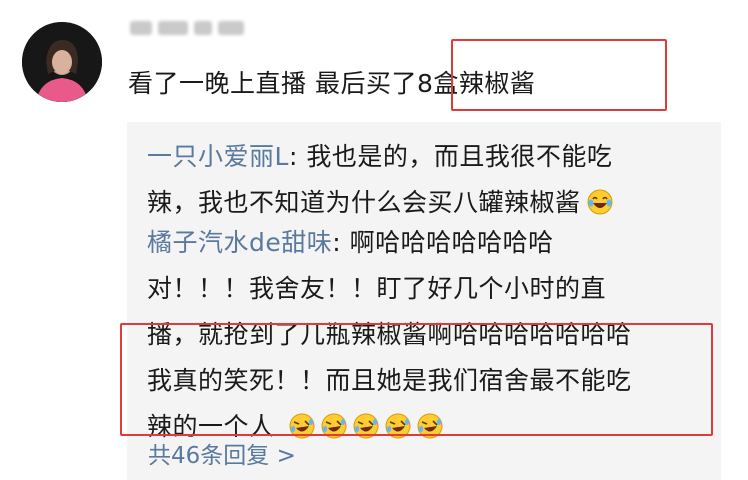  What do you see at coordinates (218, 156) in the screenshot?
I see `reply-author: 一只小爱丽L` at bounding box center [218, 156].